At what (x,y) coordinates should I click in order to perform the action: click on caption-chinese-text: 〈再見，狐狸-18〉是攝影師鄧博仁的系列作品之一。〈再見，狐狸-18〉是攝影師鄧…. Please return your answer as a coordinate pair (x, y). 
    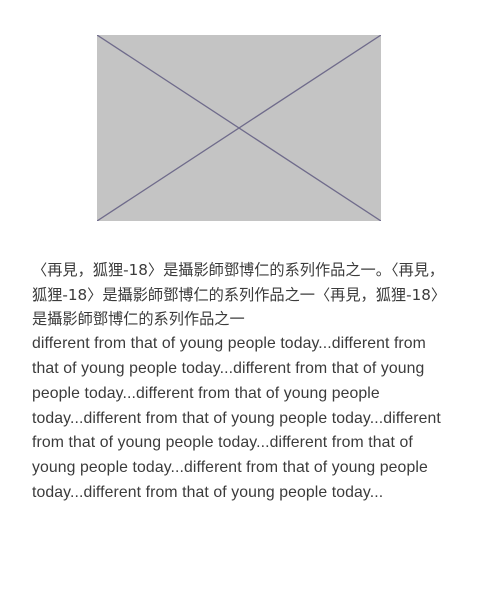
    Looking at the image, I should click on (239, 295).